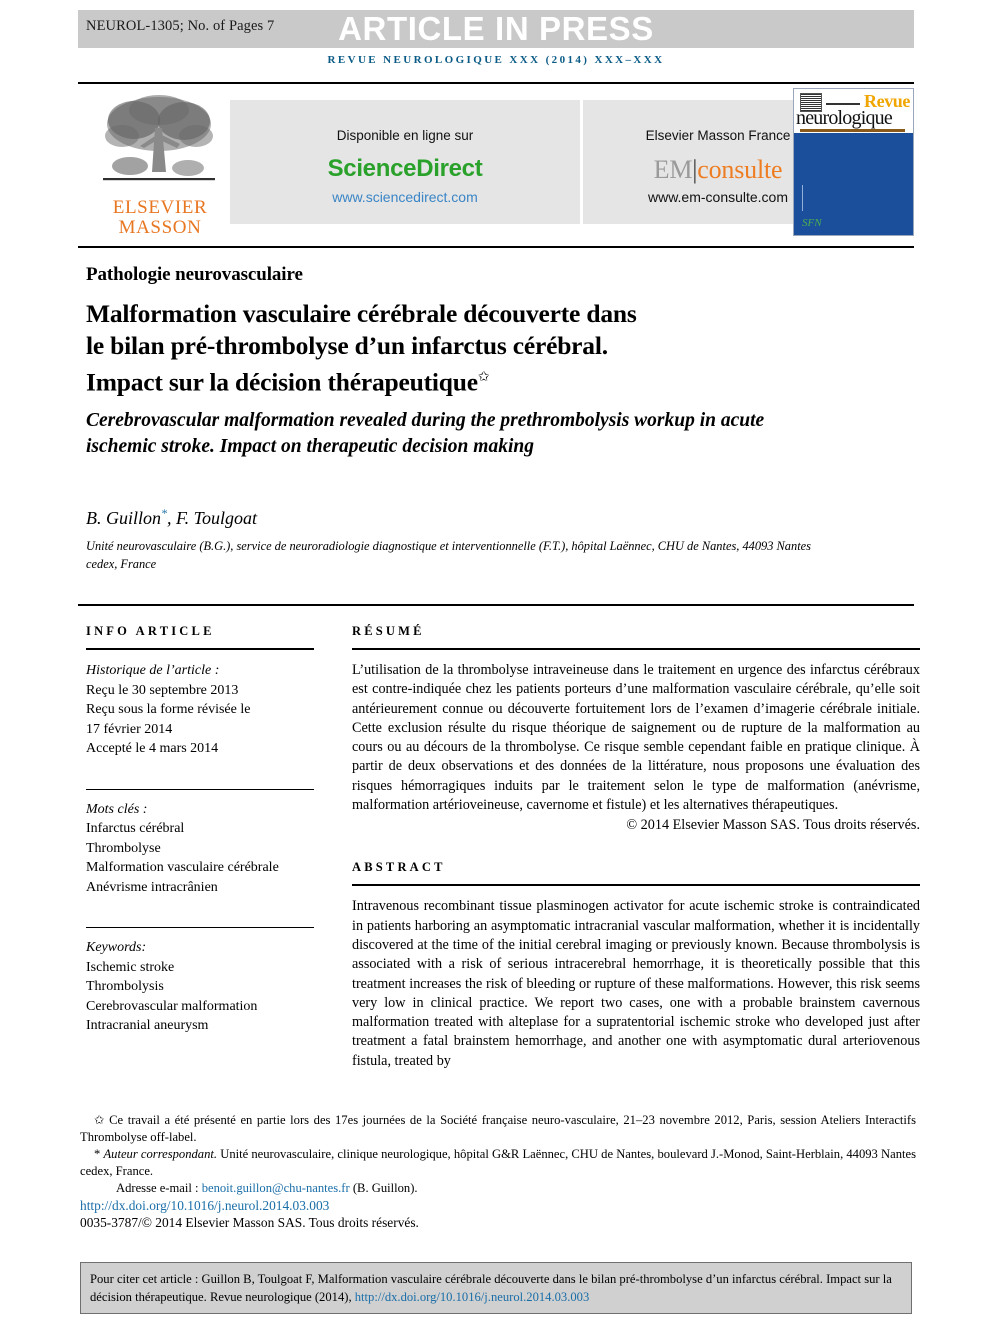  Describe the element at coordinates (405, 168) in the screenshot. I see `sciencedirect-logo-text: ScienceDirect` at that location.